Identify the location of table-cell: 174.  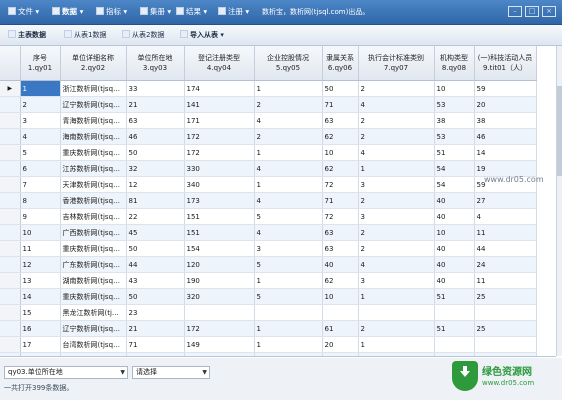
(219, 88).